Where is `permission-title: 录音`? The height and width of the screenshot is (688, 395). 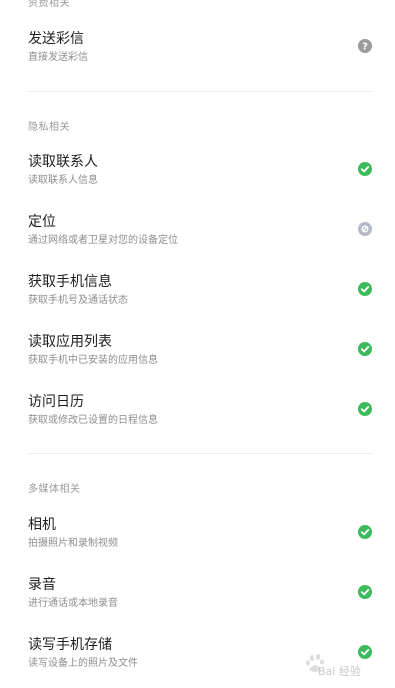 permission-title: 录音 is located at coordinates (42, 585).